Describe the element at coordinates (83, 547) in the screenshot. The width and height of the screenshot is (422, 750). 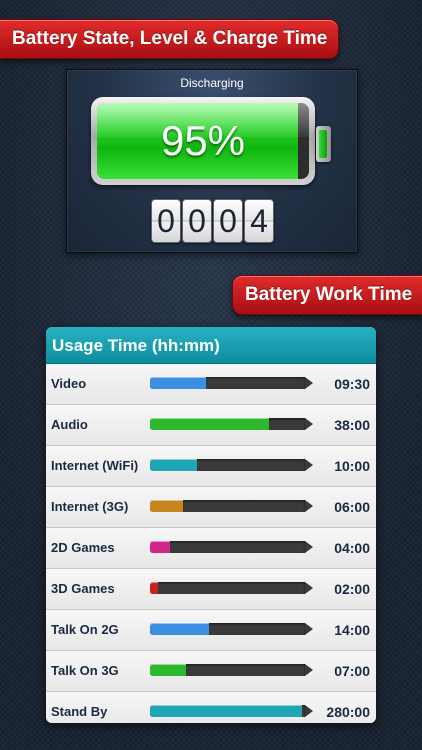
I see `usage-label: 2D Games` at that location.